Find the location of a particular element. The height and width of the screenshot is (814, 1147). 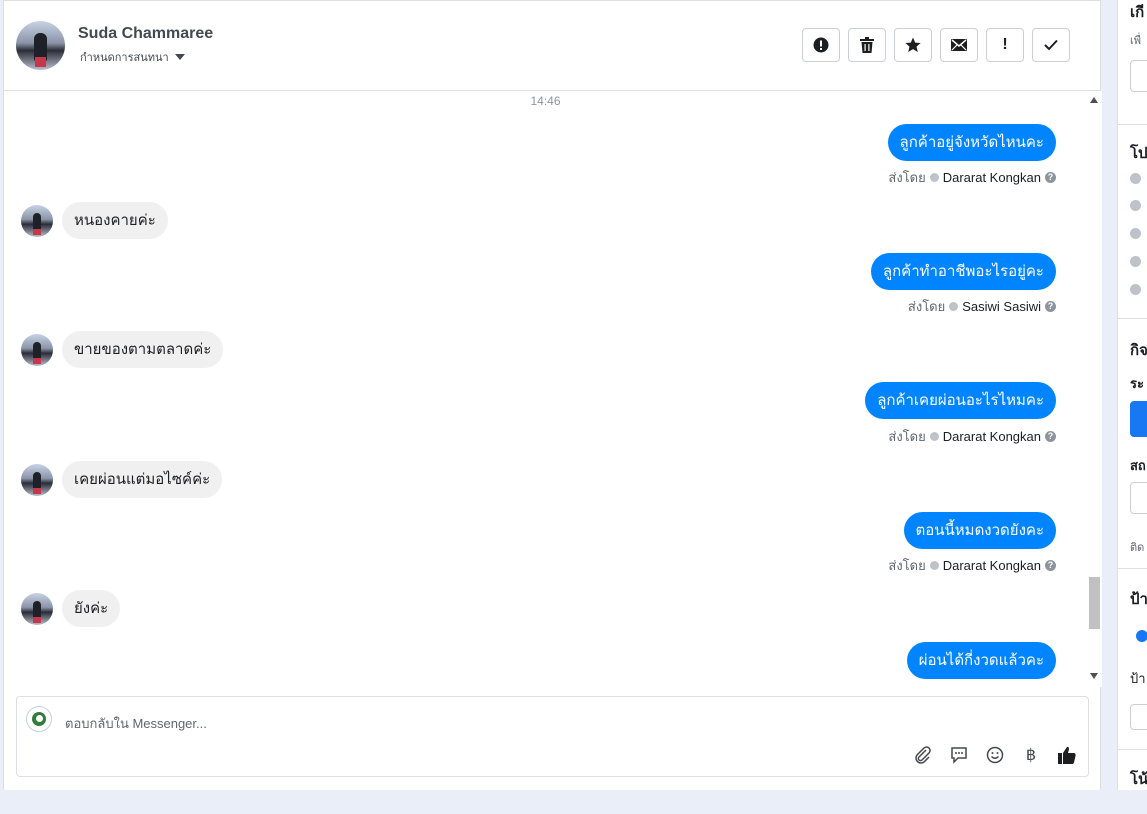

incoming-message-row: หนองคายค่ะ is located at coordinates (94, 220).